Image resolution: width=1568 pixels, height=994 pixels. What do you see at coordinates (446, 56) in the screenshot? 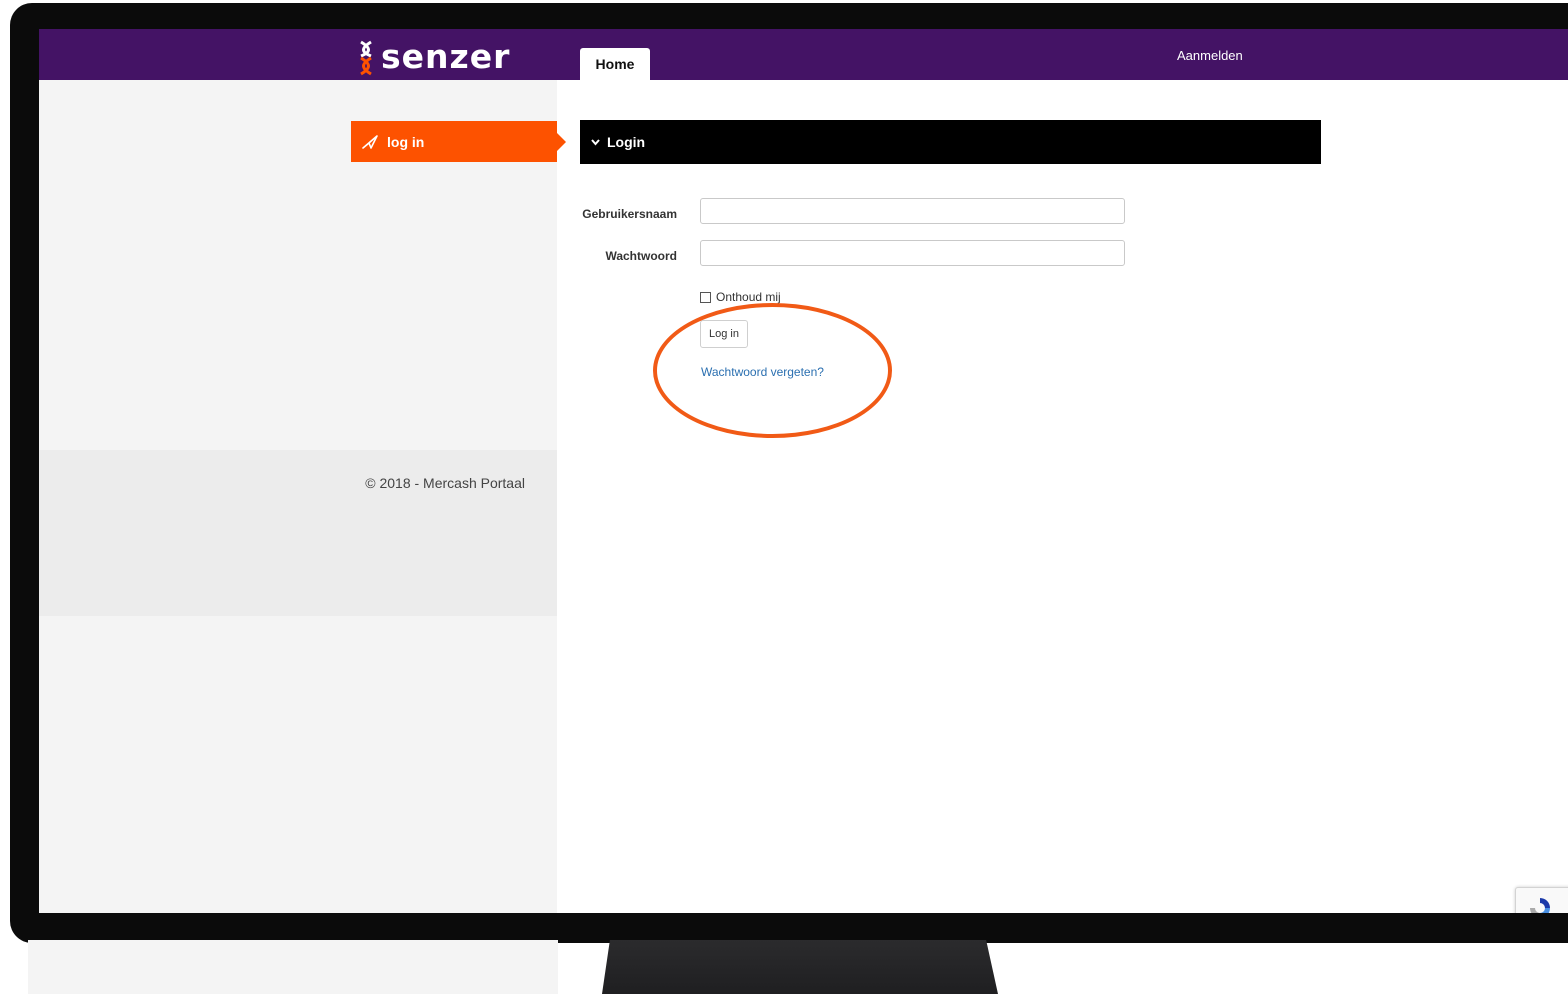
I see `logo-text: senzer` at bounding box center [446, 56].